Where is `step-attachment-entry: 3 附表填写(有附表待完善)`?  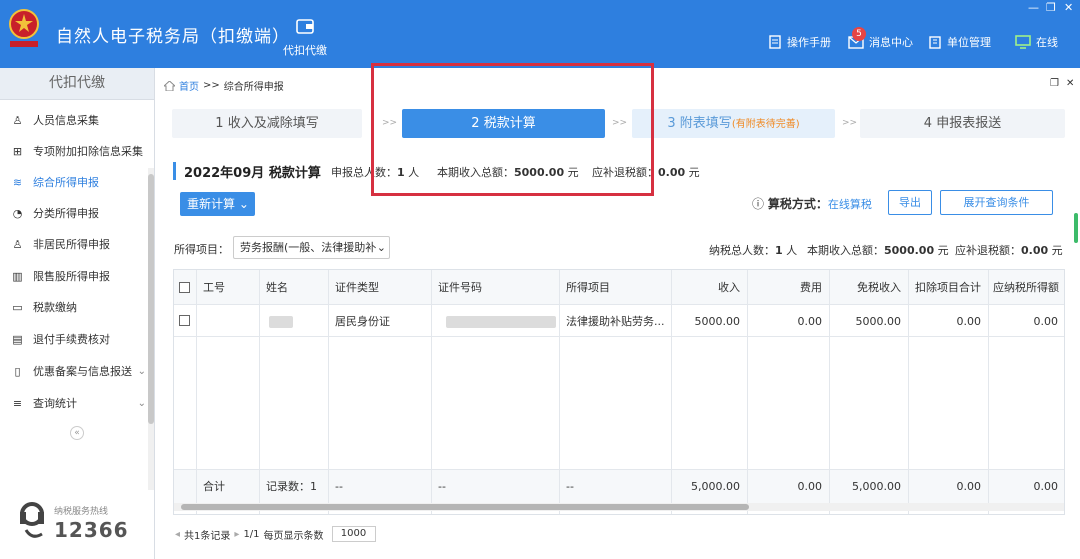
step-attachment-entry: 3 附表填写(有附表待完善) is located at coordinates (733, 123).